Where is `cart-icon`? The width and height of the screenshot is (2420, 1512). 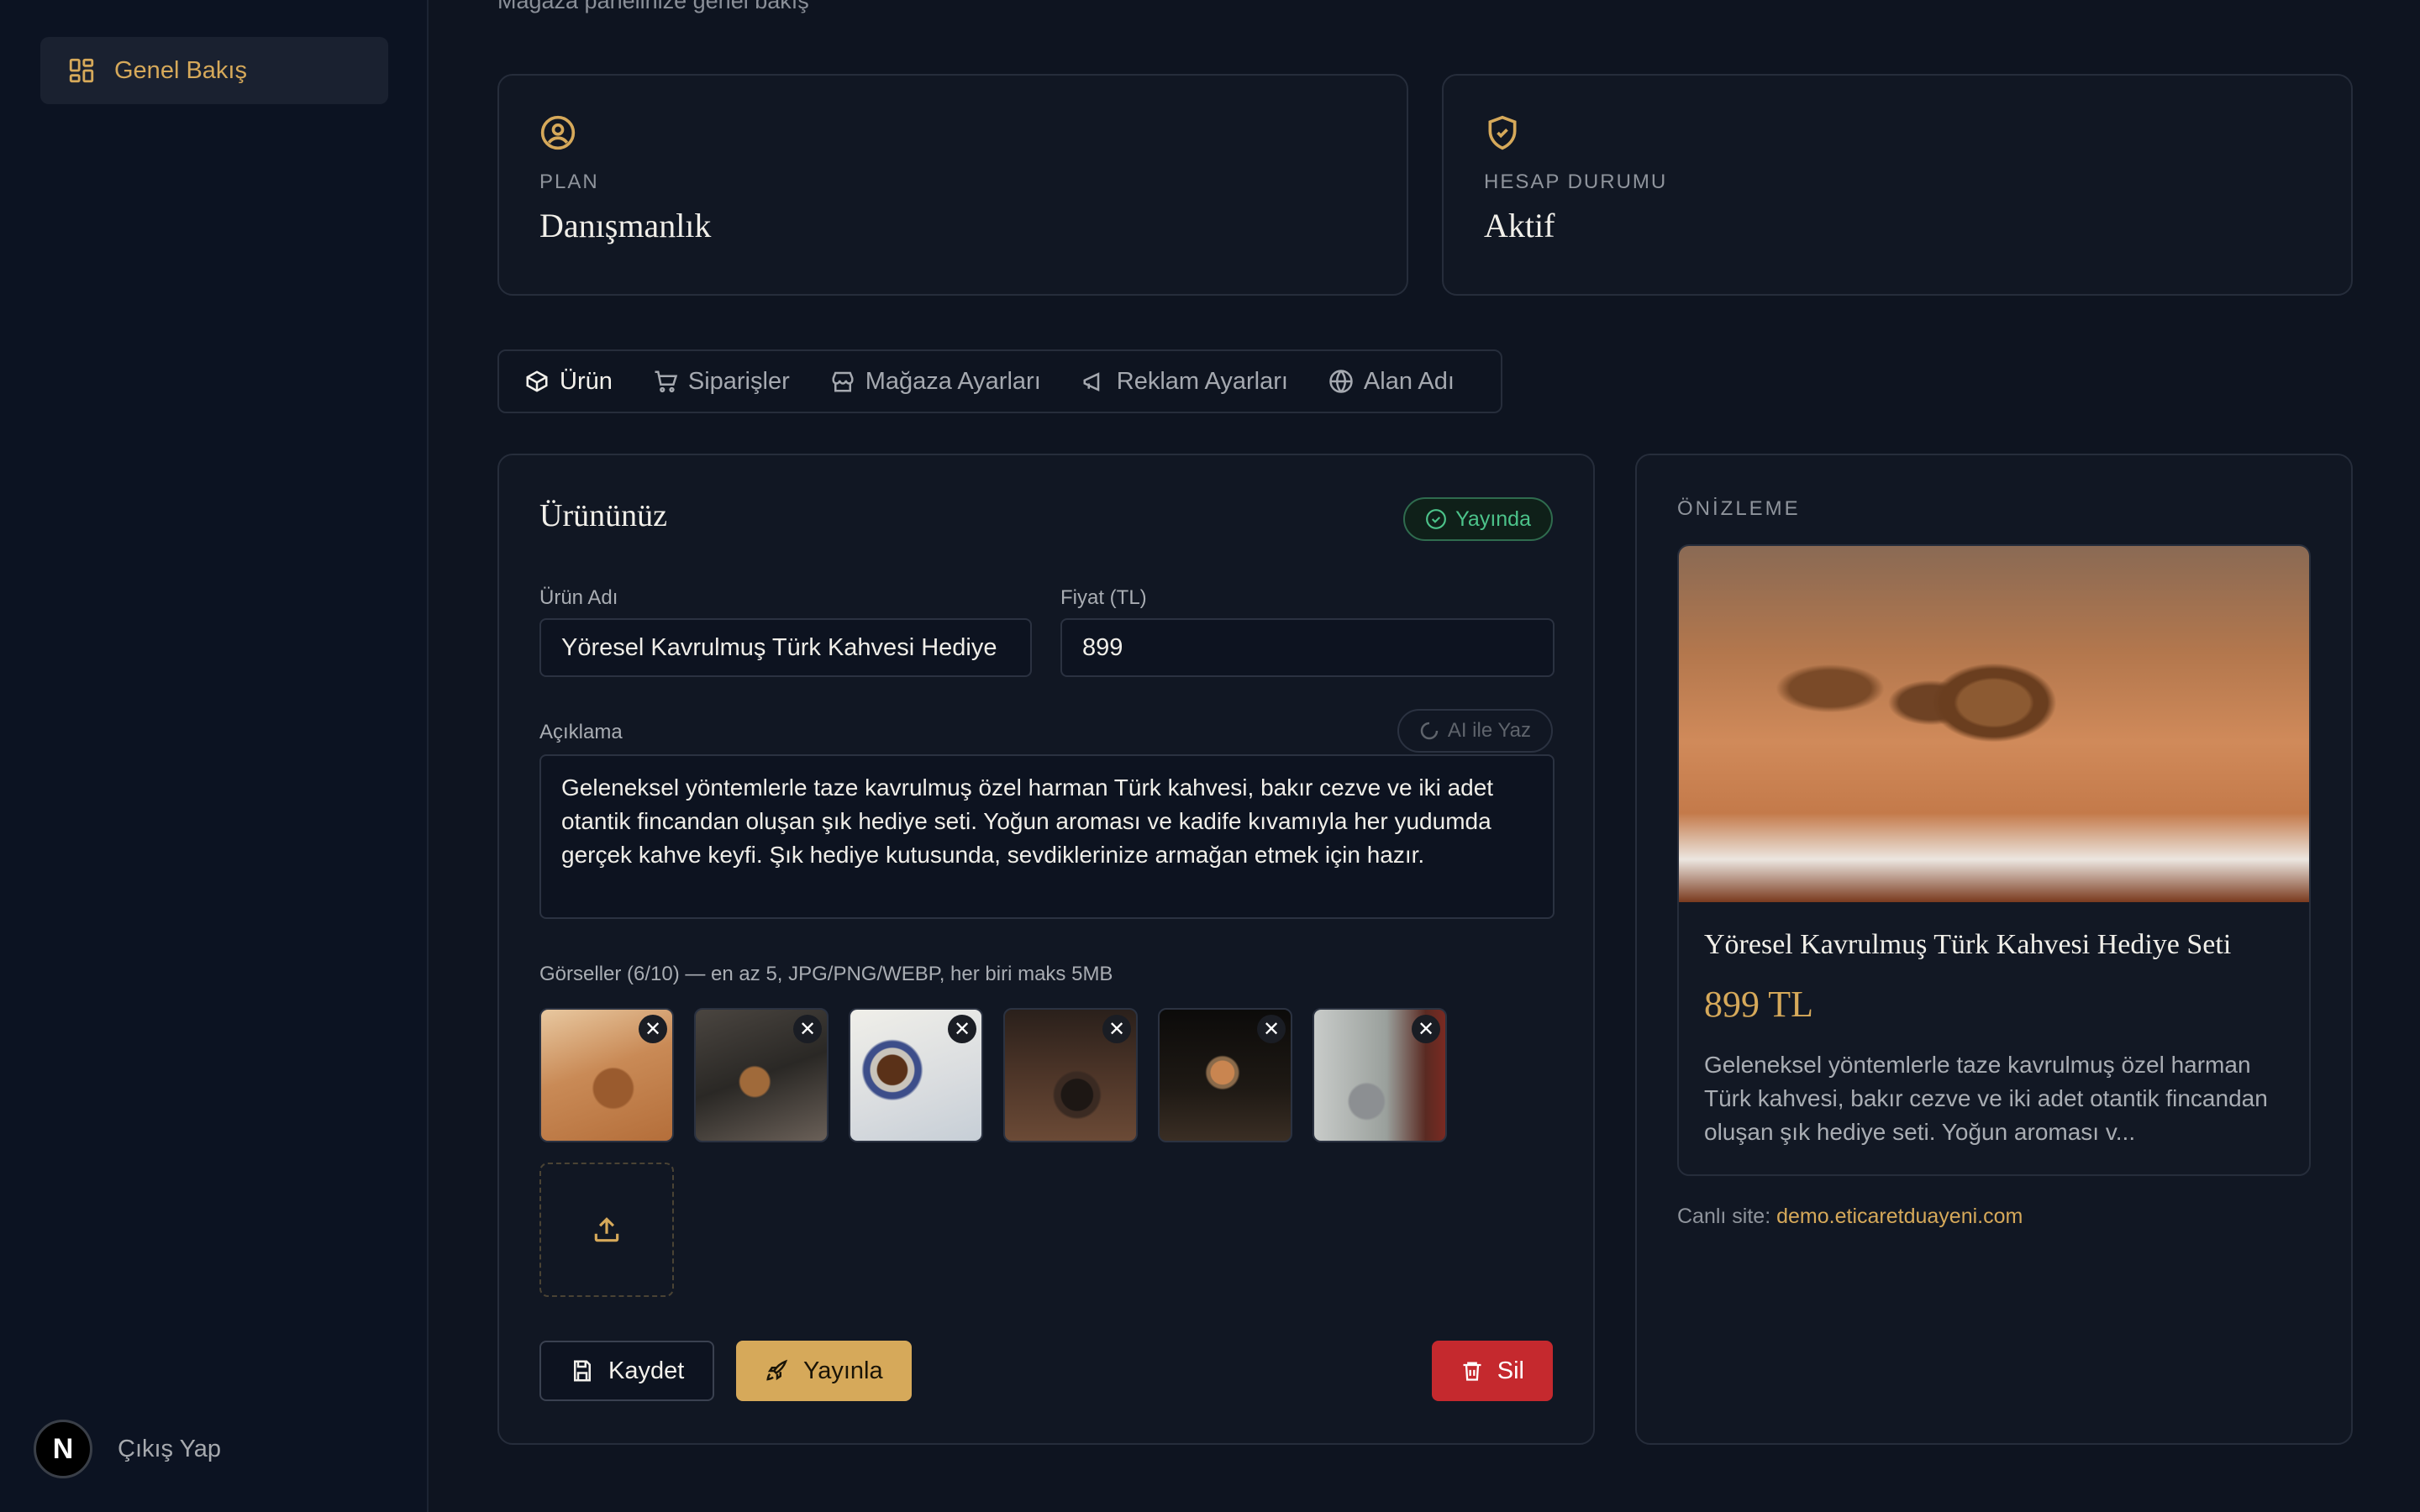 cart-icon is located at coordinates (666, 381).